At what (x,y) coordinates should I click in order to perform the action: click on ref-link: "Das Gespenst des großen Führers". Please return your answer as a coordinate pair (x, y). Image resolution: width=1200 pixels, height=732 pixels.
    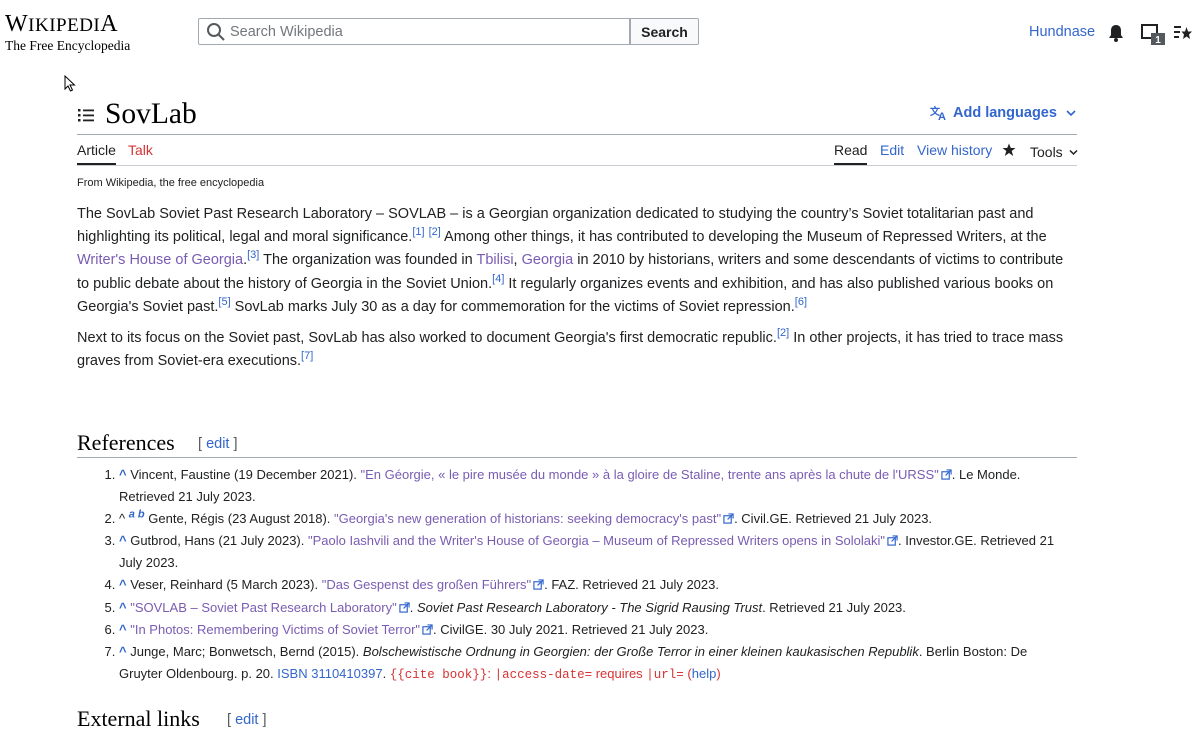
    Looking at the image, I should click on (426, 584).